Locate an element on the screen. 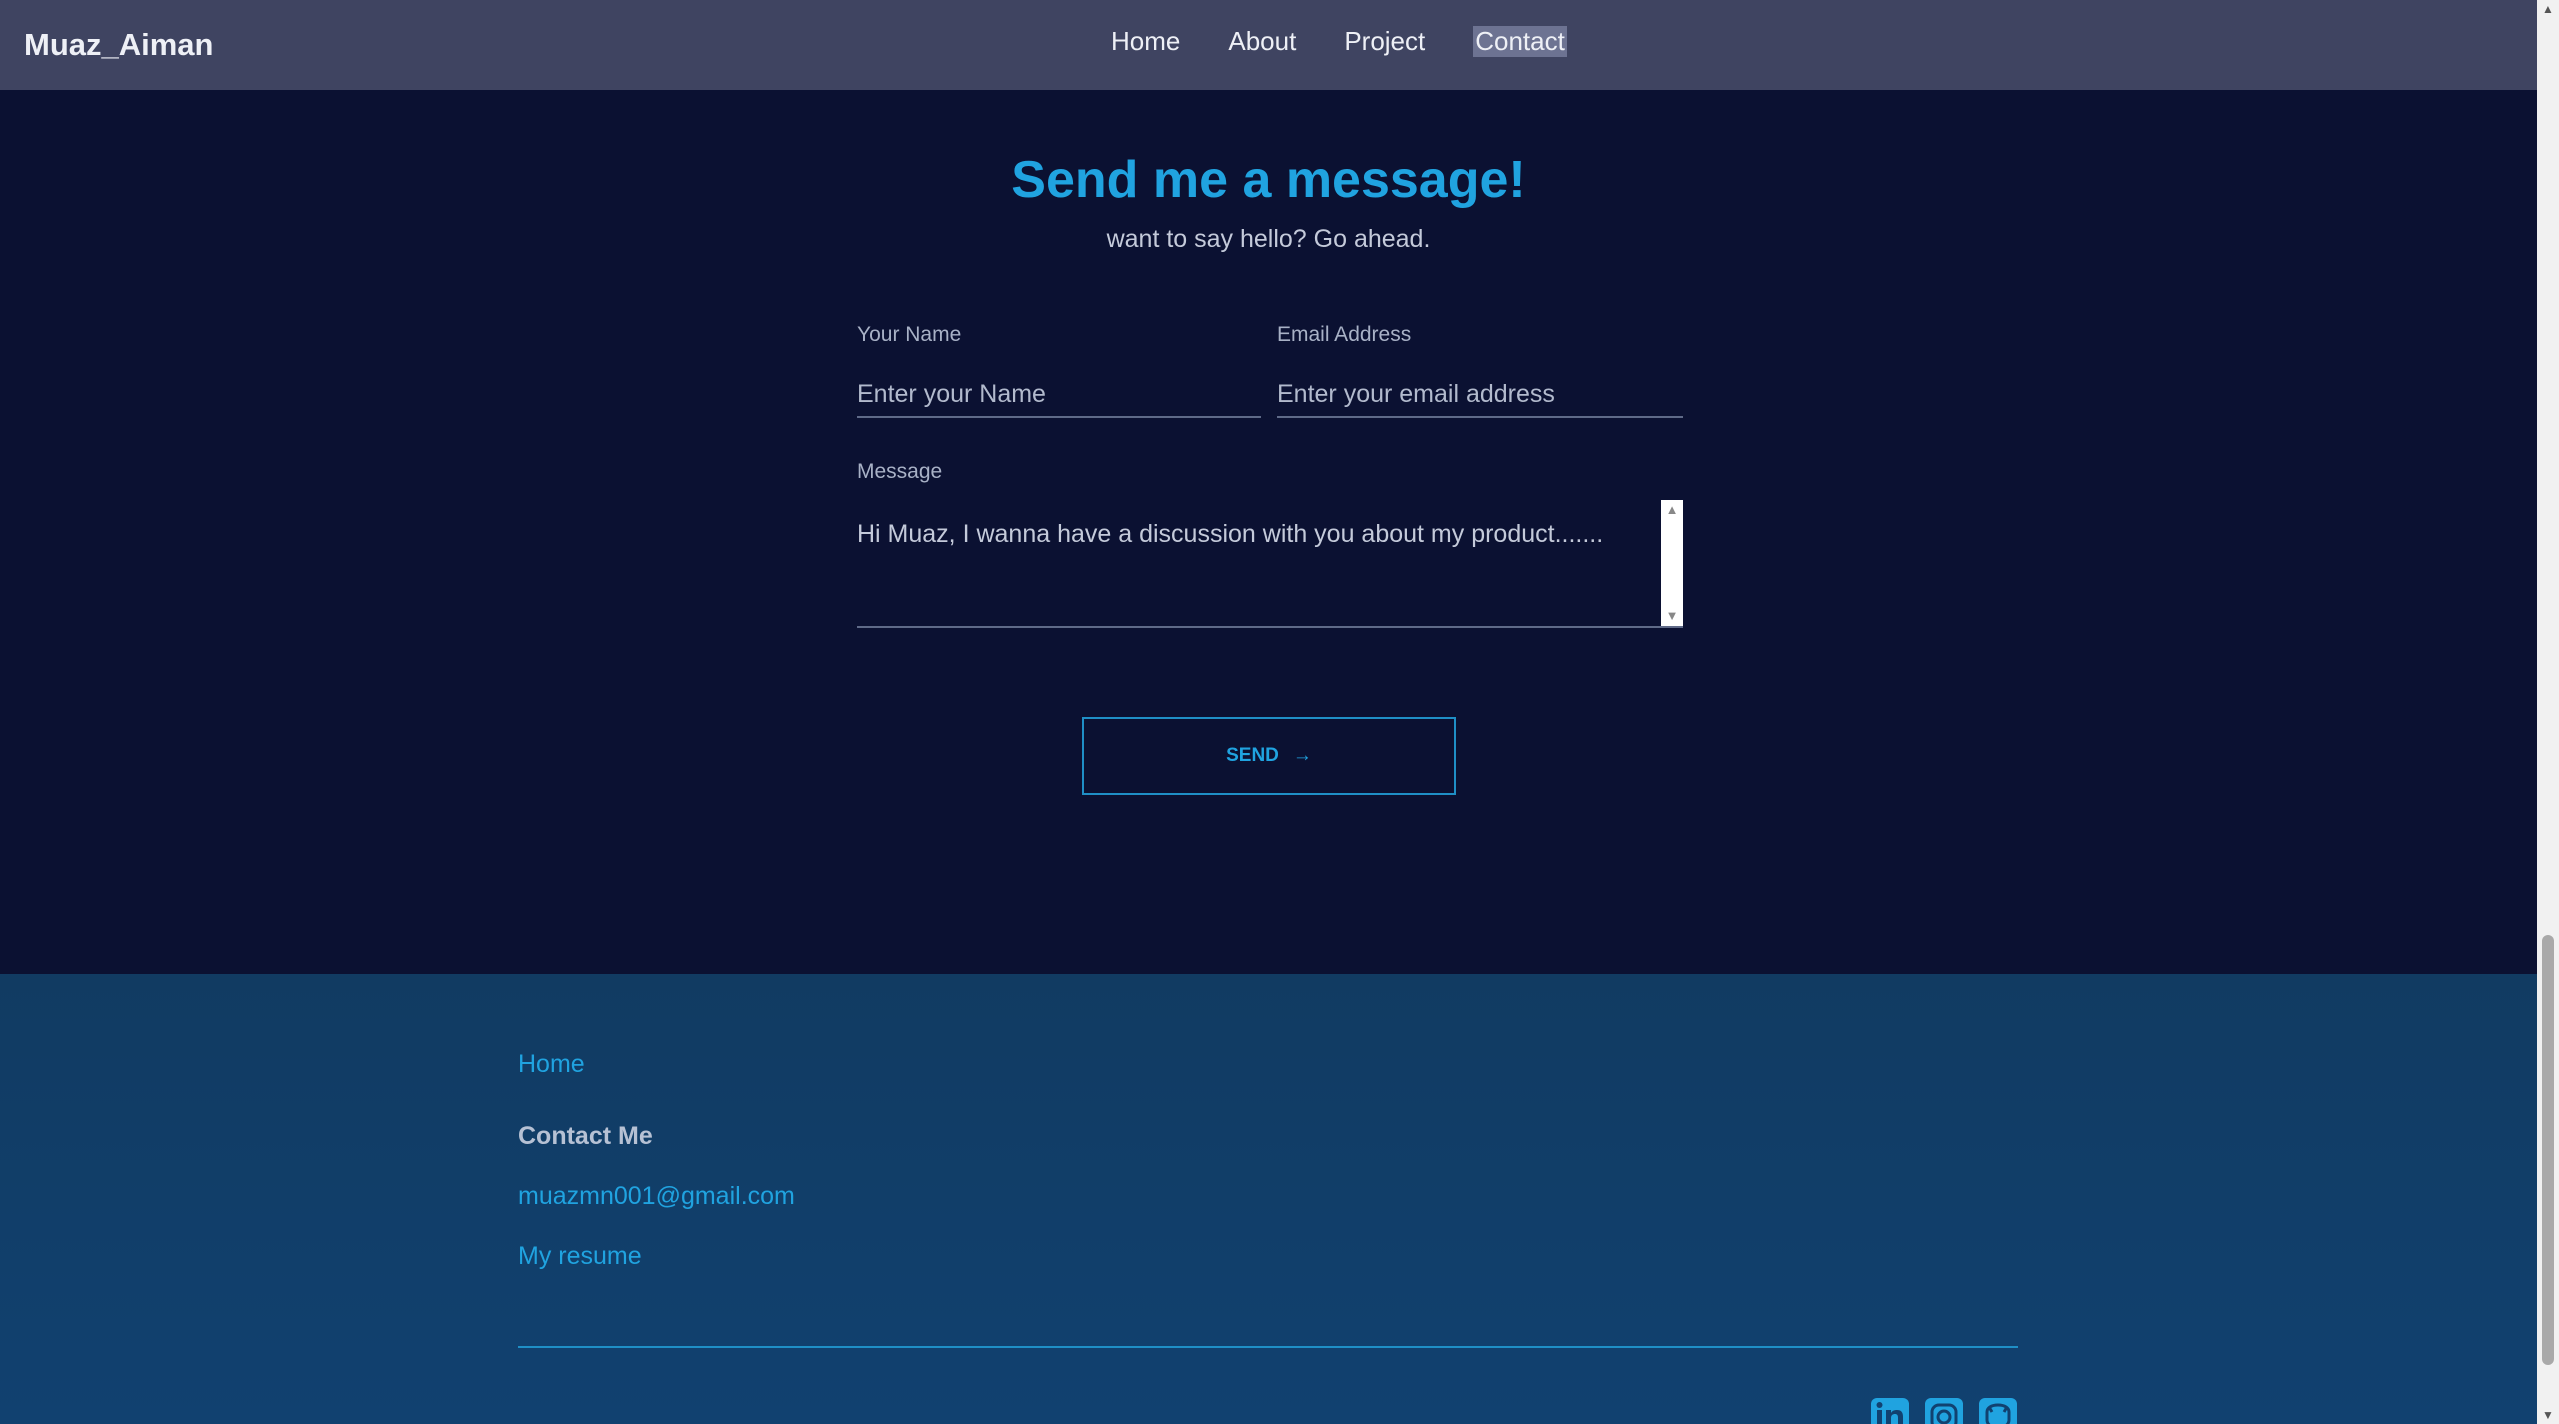 The width and height of the screenshot is (2559, 1424). footer-divider is located at coordinates (1268, 1347).